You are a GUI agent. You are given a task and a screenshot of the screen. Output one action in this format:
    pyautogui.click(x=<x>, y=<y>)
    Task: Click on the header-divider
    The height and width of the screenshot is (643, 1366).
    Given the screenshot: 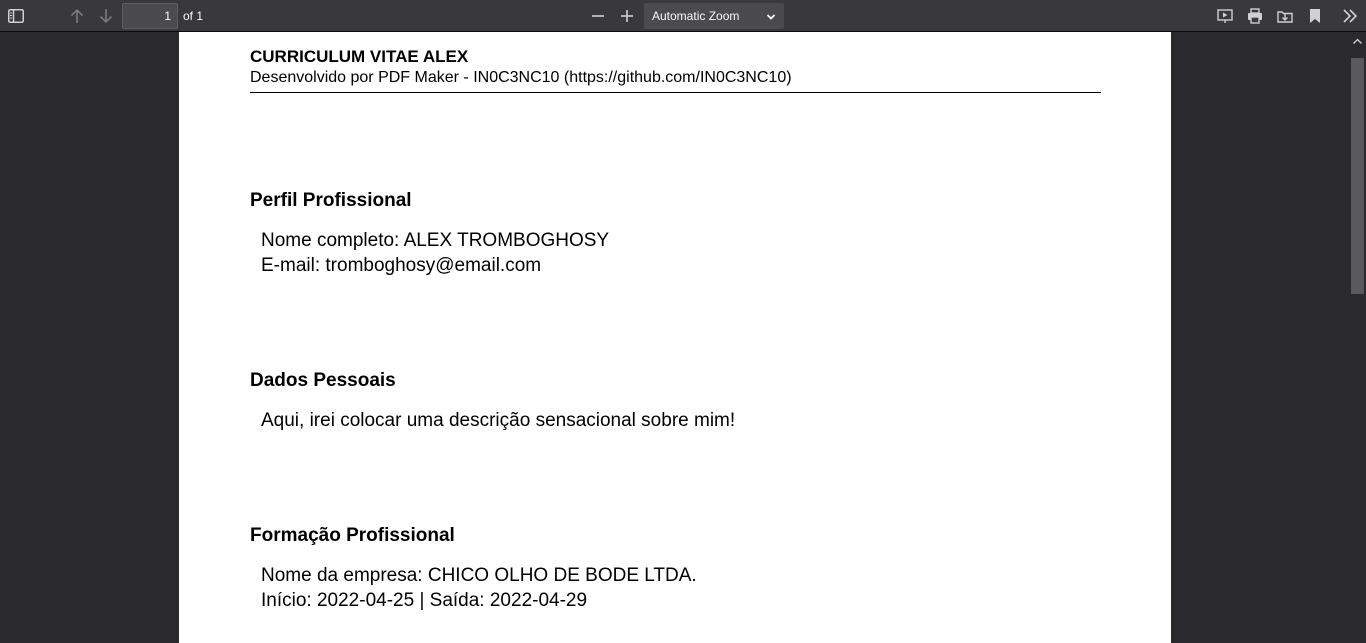 What is the action you would take?
    pyautogui.click(x=675, y=92)
    